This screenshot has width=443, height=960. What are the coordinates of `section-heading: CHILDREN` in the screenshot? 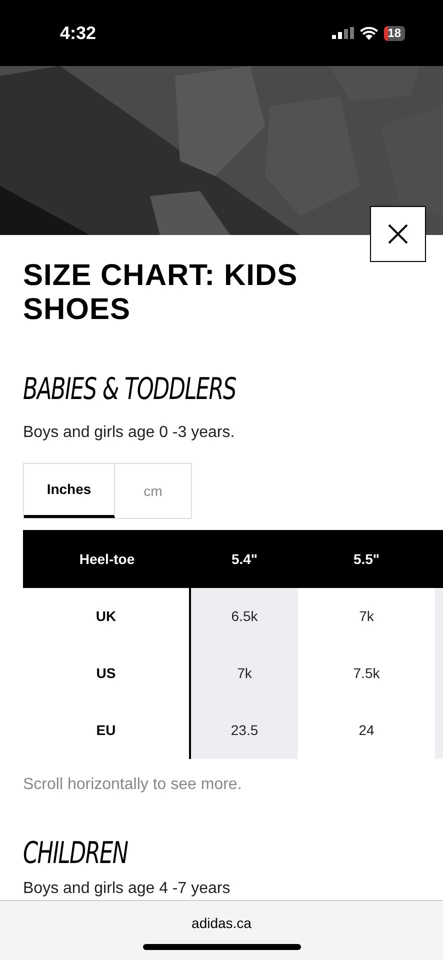 It's located at (76, 854).